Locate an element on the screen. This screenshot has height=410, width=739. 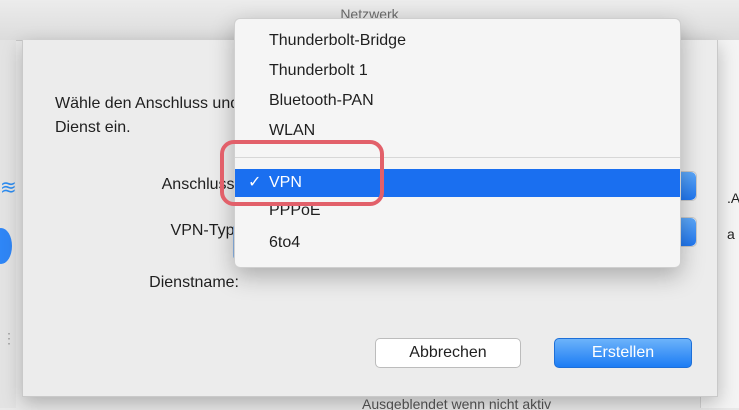
menu-item-label: Thunderbolt-Bridge is located at coordinates (337, 40).